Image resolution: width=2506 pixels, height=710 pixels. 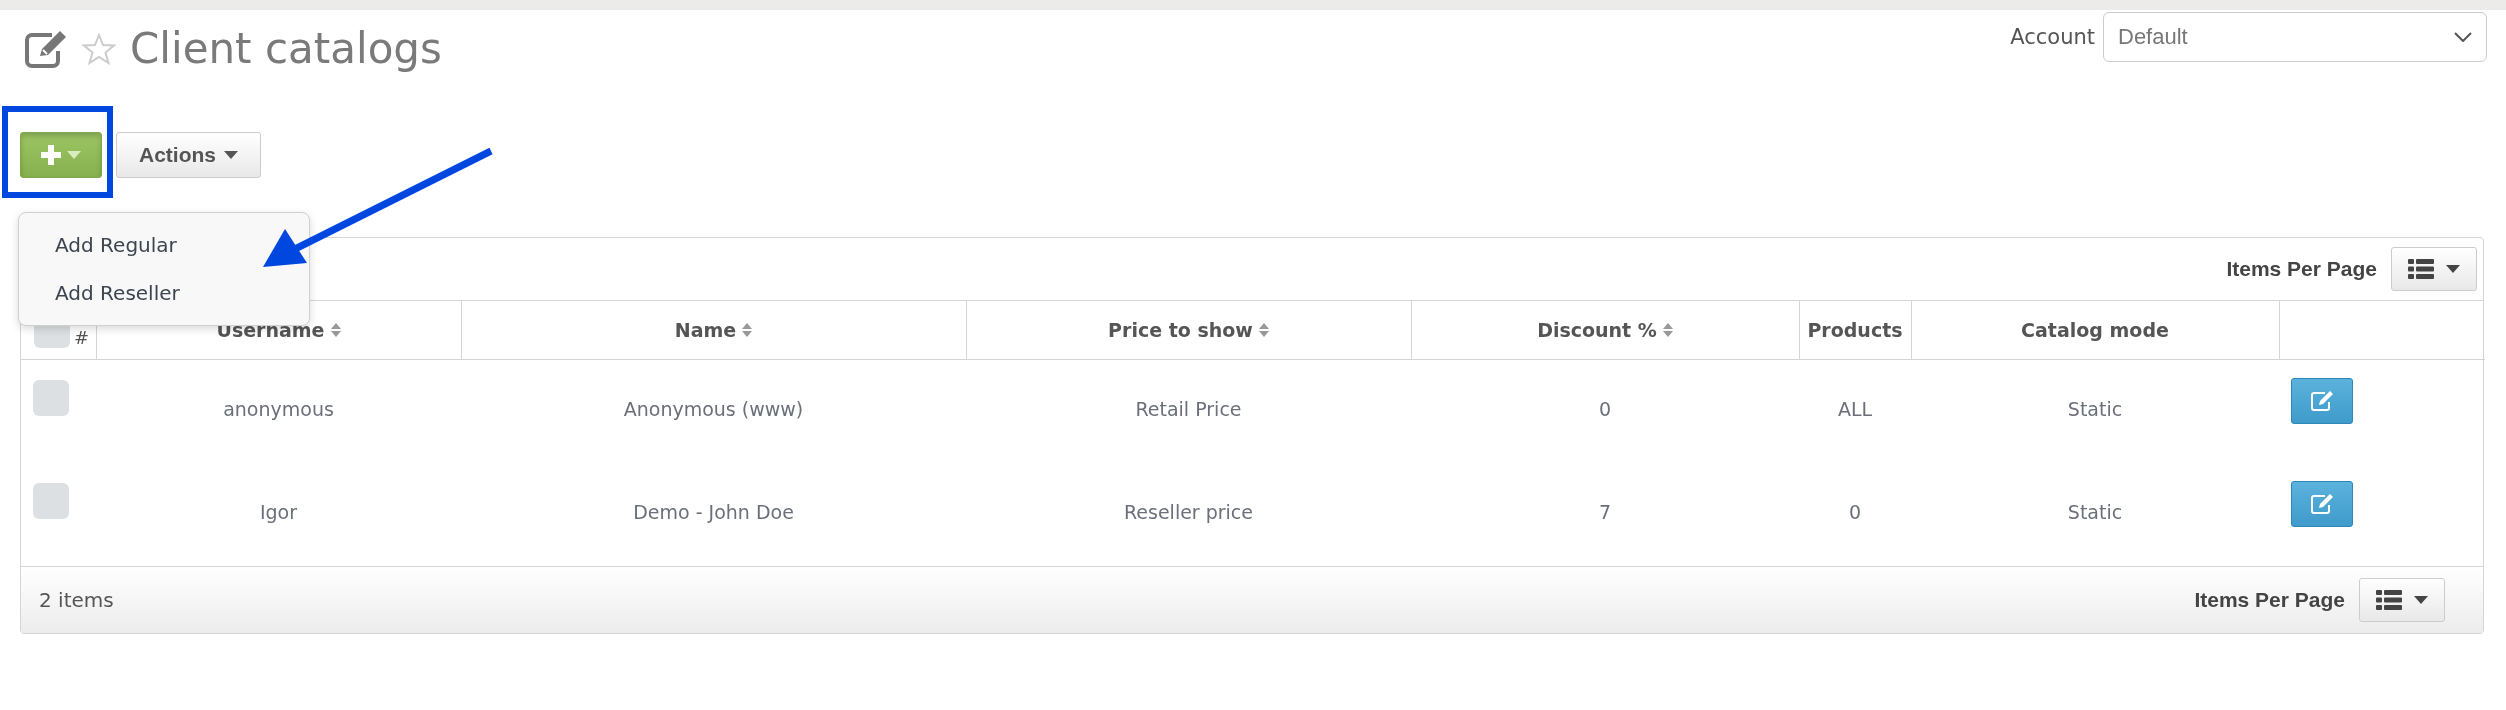 I want to click on menu-item: Add Reseller, so click(x=164, y=293).